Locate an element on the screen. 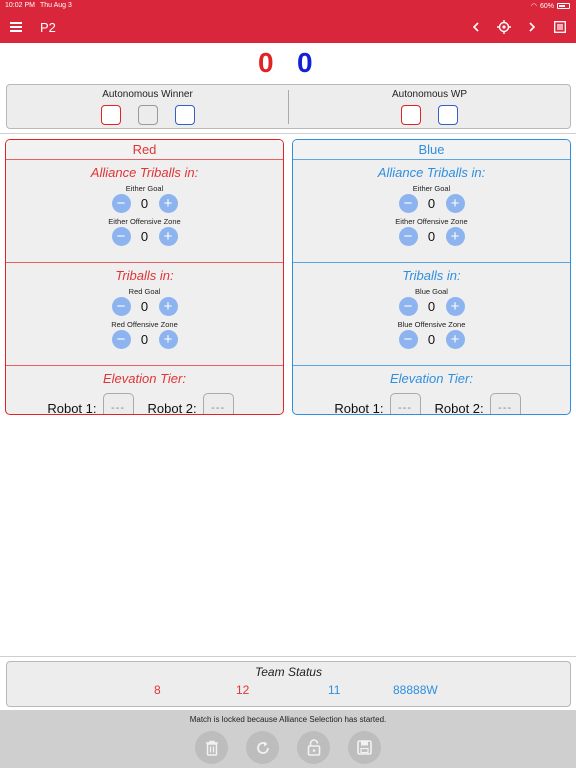  autonomous-winner-section: Autonomous Winner is located at coordinates (147, 106).